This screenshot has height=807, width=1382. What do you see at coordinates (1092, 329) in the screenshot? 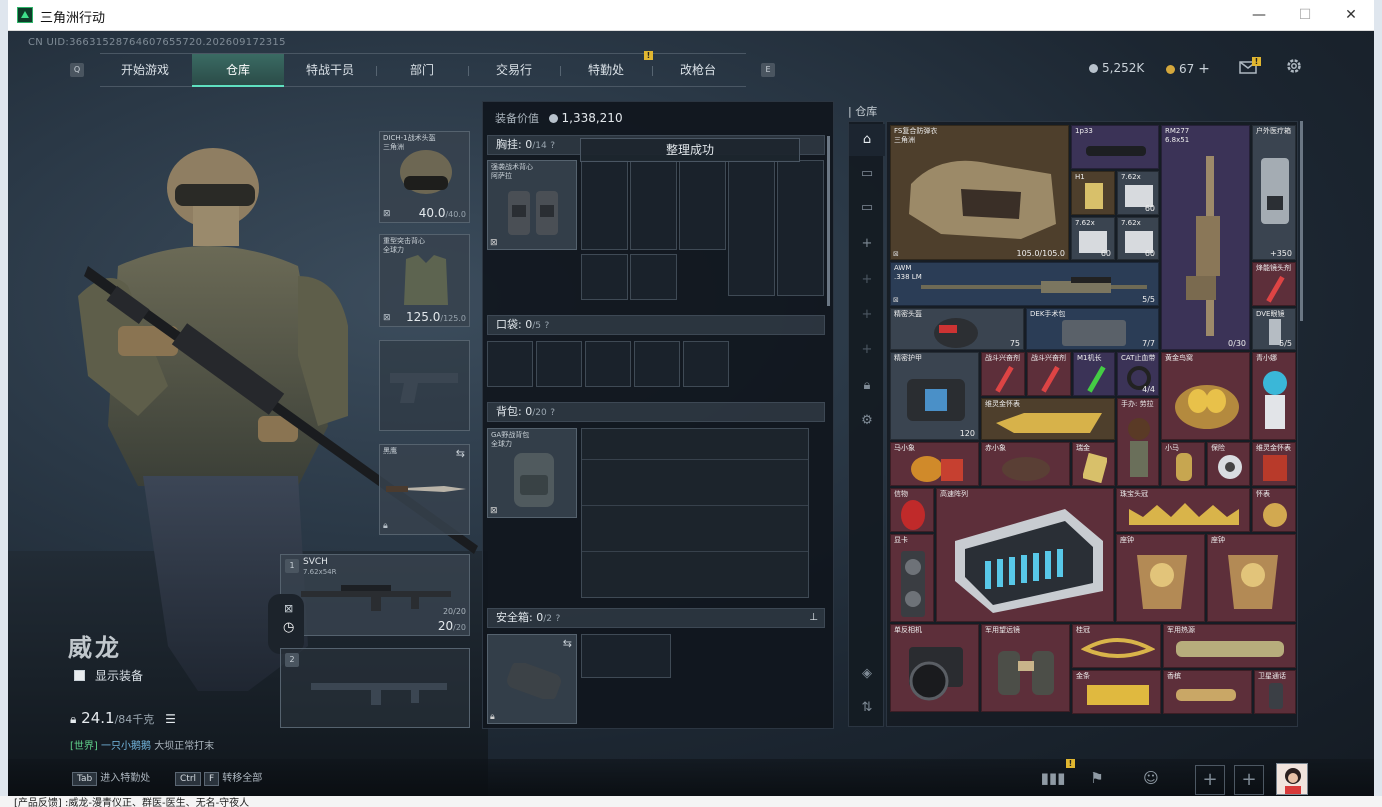
I see `storage-item: DEK手术包 7/7` at bounding box center [1092, 329].